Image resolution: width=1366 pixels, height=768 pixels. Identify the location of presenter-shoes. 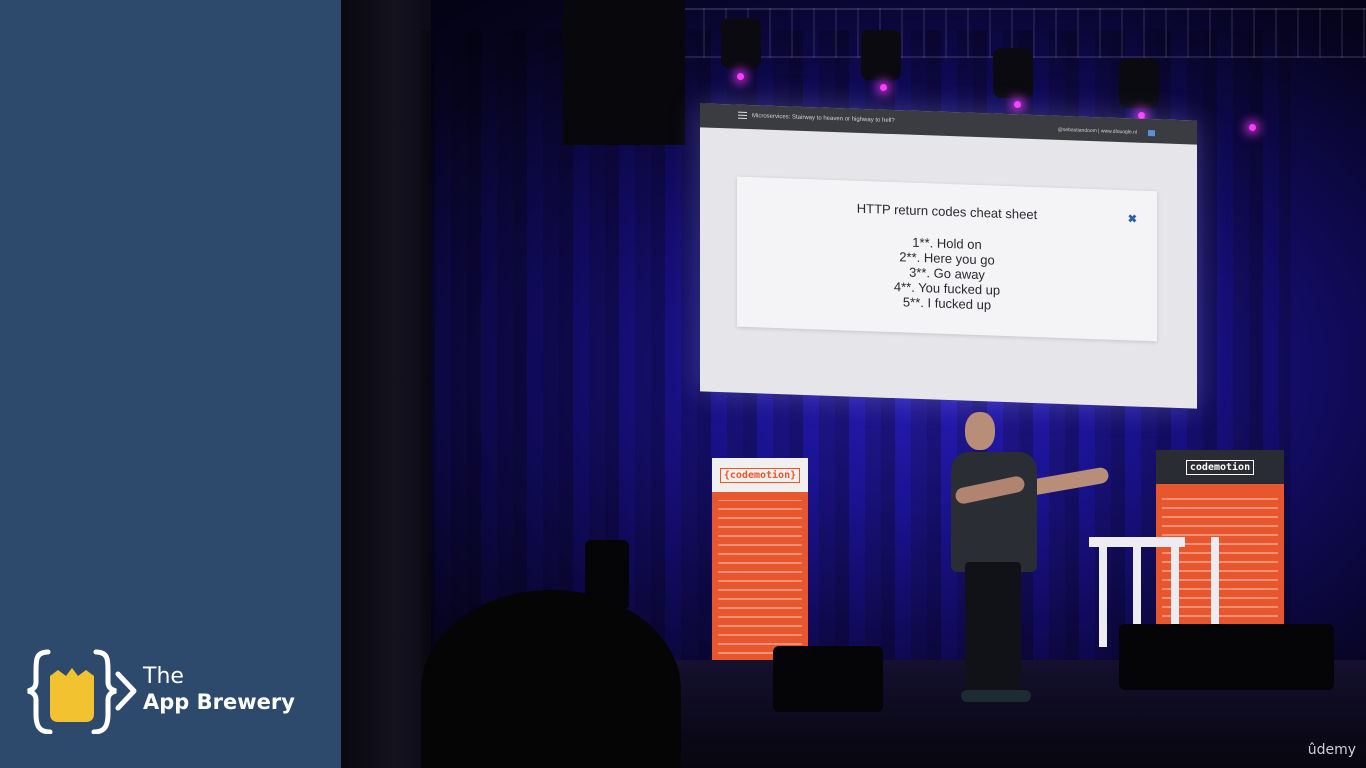
(996, 696).